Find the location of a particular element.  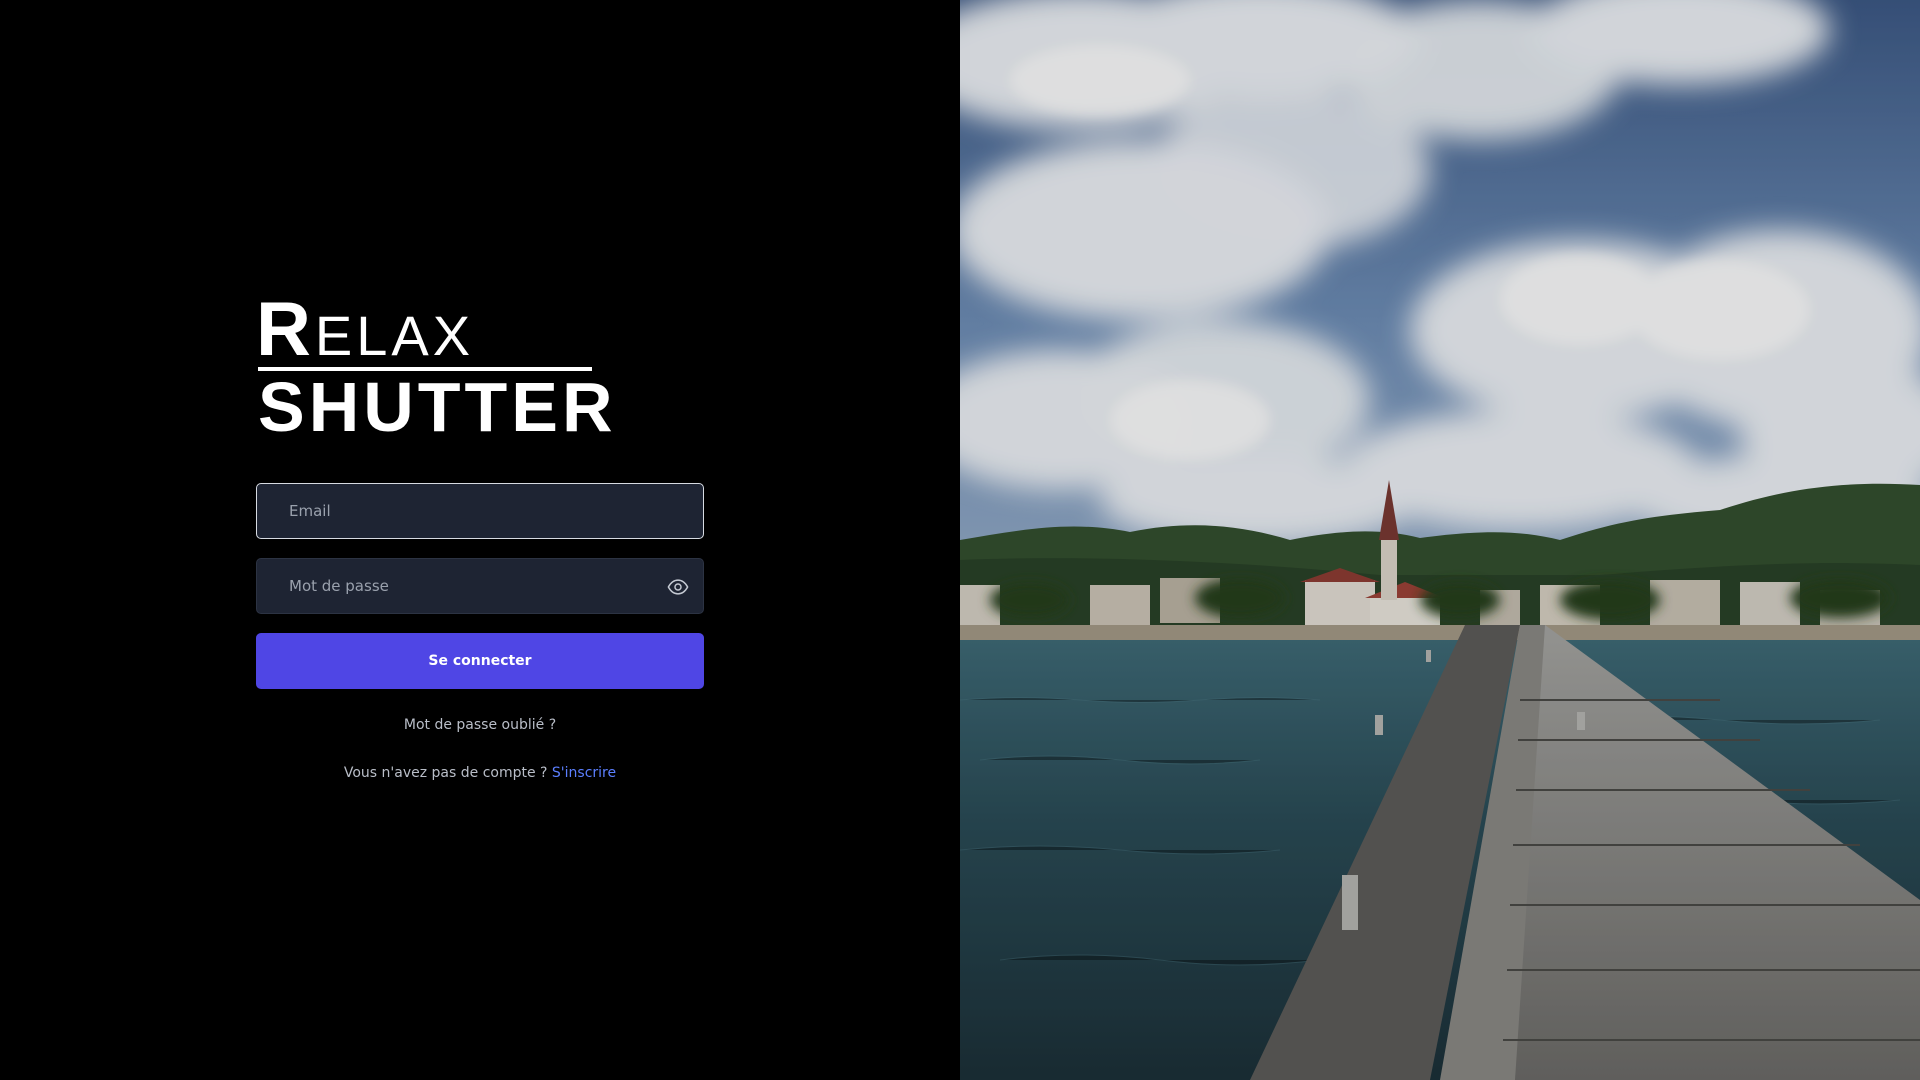

logo-relax-text: RELAX is located at coordinates (365, 331).